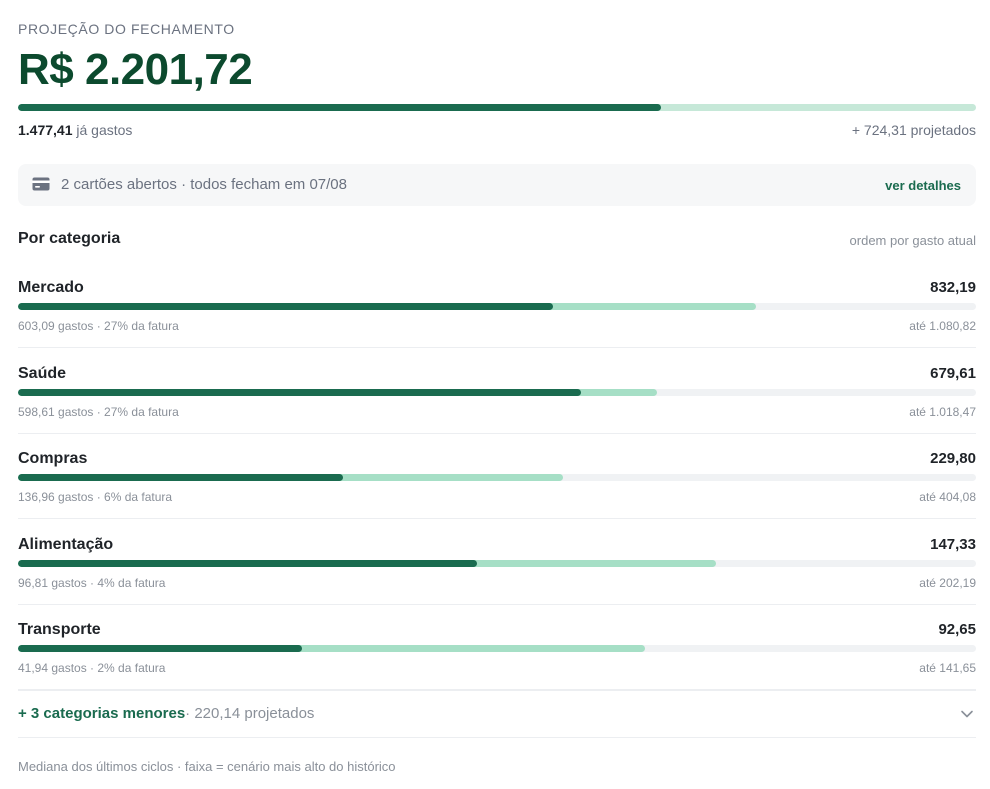 The image size is (990, 789). I want to click on category-upper-bound: até 202,19, so click(947, 583).